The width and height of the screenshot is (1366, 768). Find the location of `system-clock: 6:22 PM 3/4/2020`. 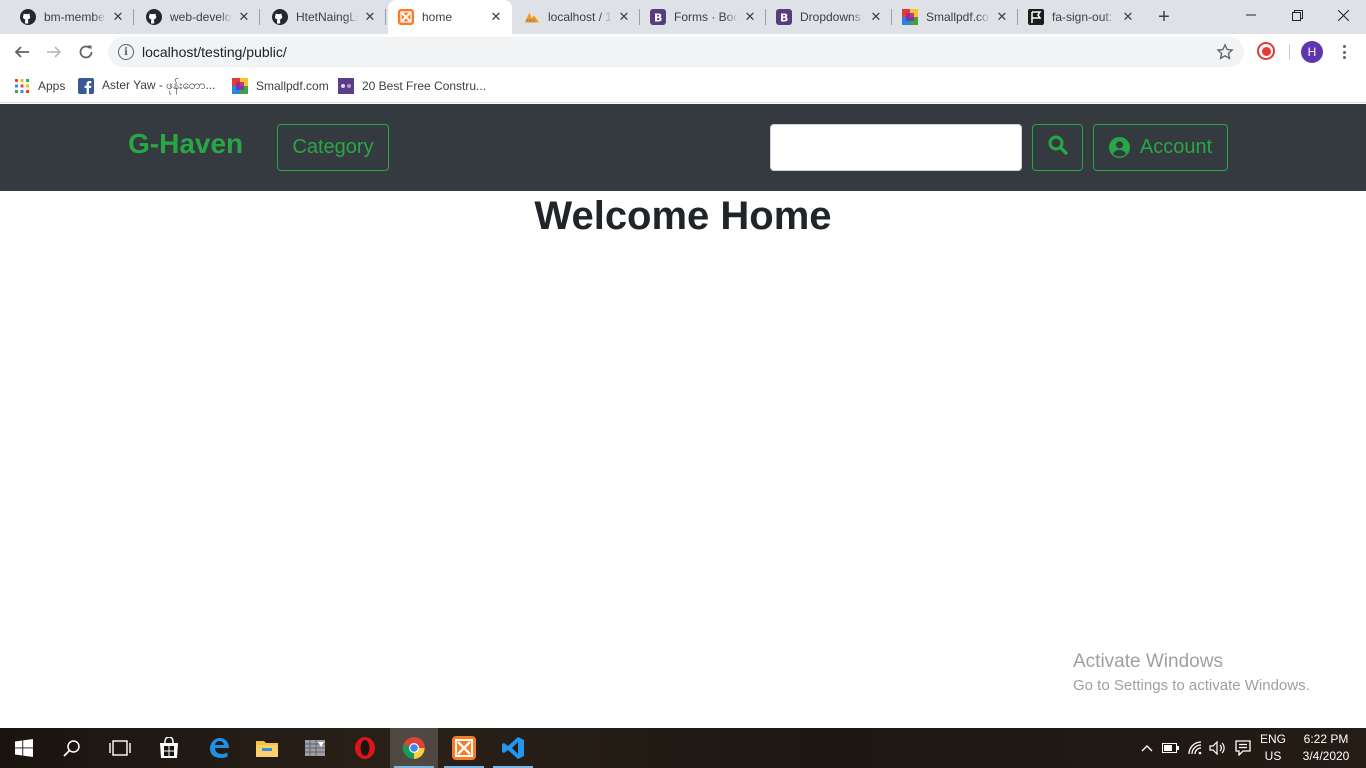

system-clock: 6:22 PM 3/4/2020 is located at coordinates (1326, 748).